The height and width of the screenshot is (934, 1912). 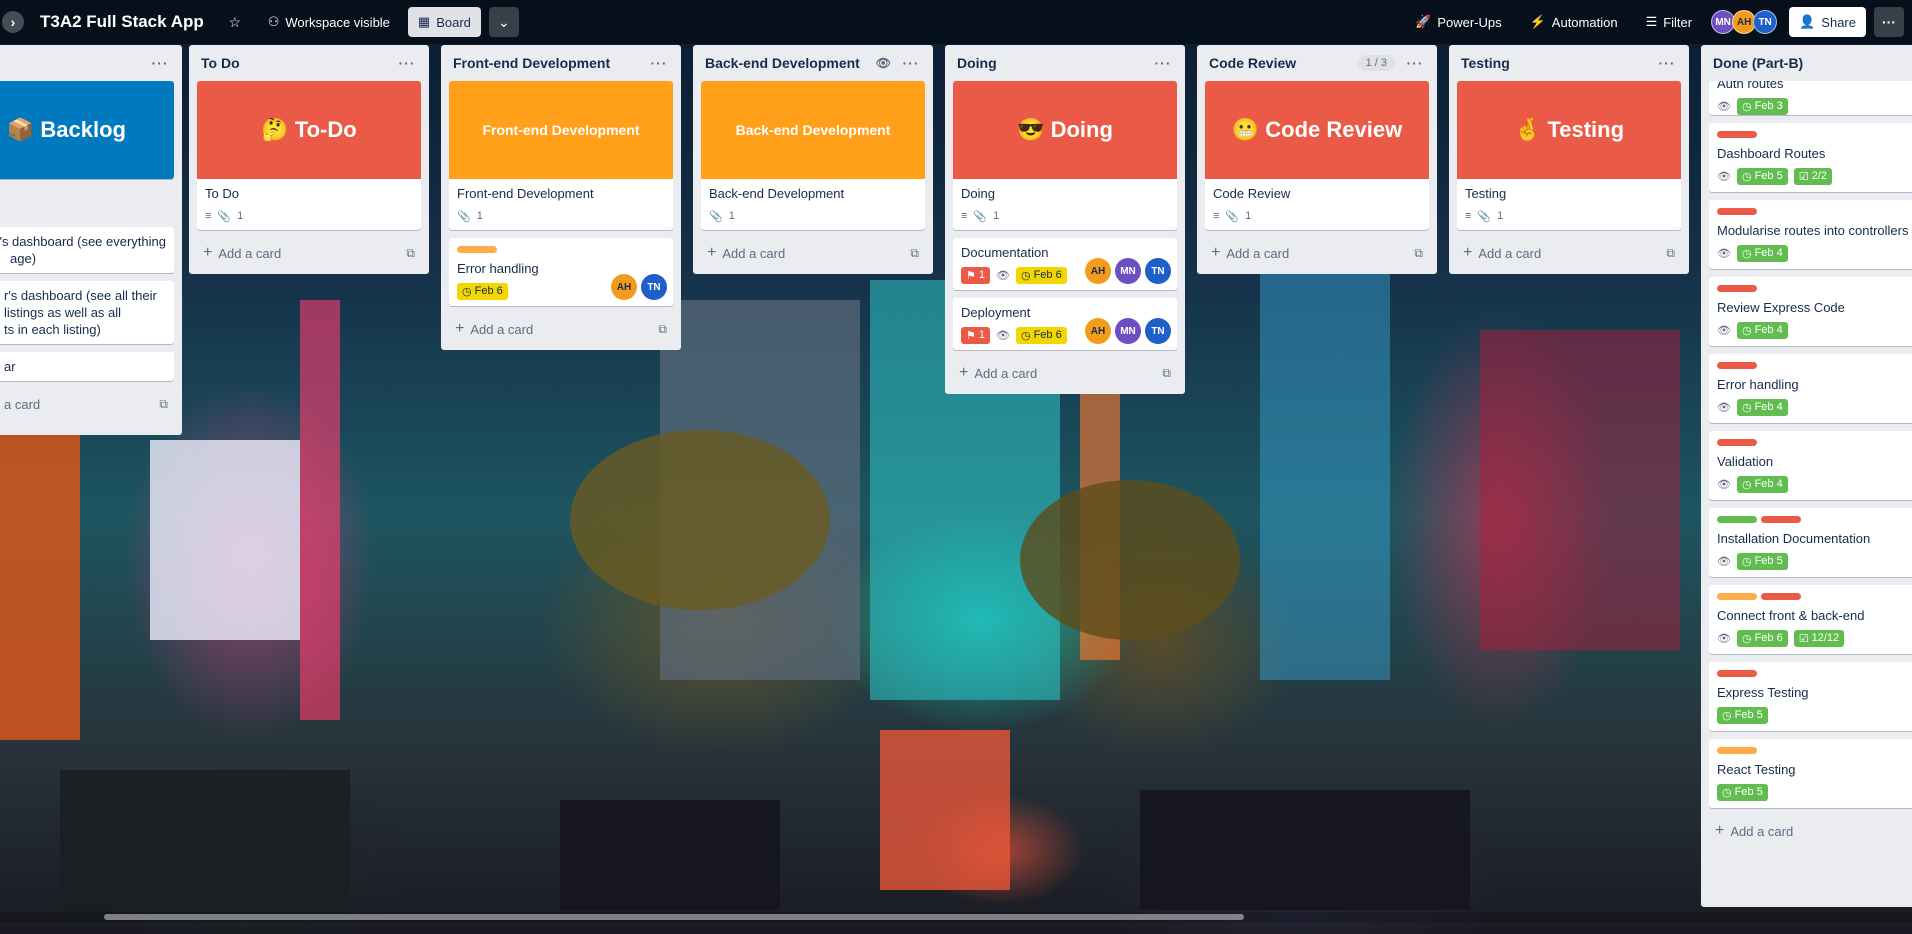 What do you see at coordinates (1065, 155) in the screenshot?
I see `cover-card: 😎 Doing Doing ≡ 📎 1` at bounding box center [1065, 155].